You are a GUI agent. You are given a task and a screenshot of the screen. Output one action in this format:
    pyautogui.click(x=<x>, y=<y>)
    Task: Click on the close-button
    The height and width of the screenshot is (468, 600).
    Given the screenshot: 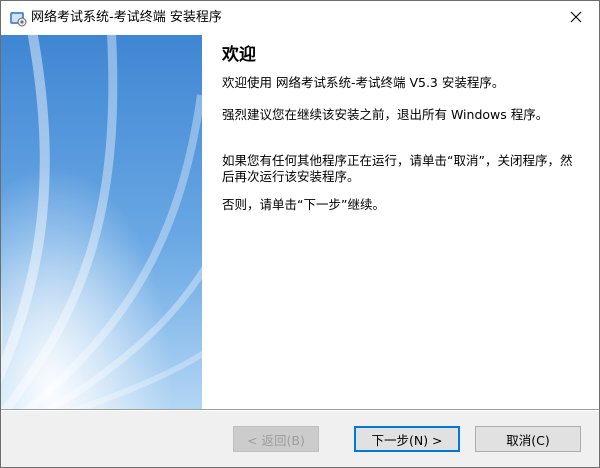 What is the action you would take?
    pyautogui.click(x=576, y=17)
    